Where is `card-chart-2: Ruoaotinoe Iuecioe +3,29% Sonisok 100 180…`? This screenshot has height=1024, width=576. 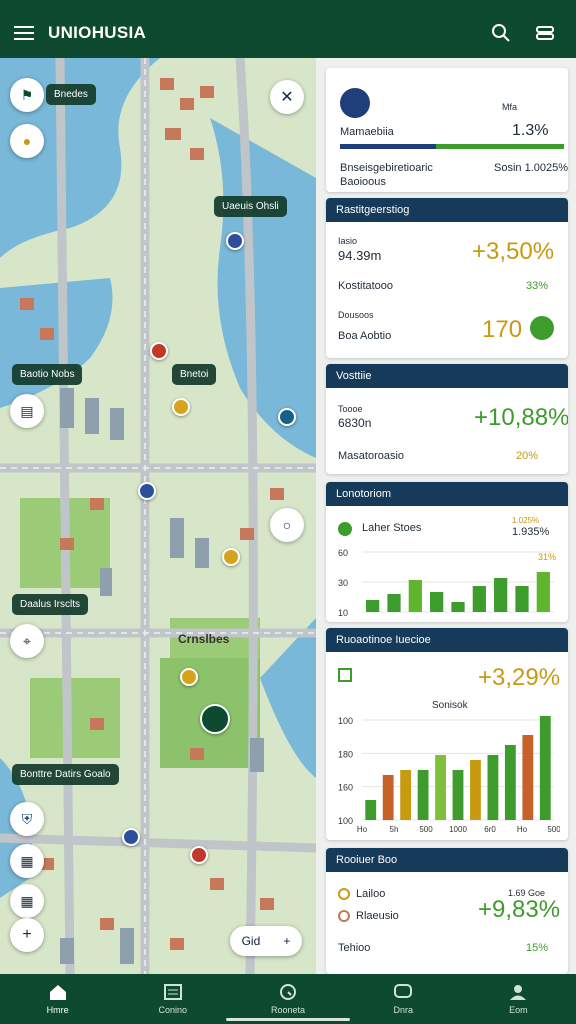
card-chart-2: Ruoaotinoe Iuecioe +3,29% Sonisok 100 180… is located at coordinates (447, 734).